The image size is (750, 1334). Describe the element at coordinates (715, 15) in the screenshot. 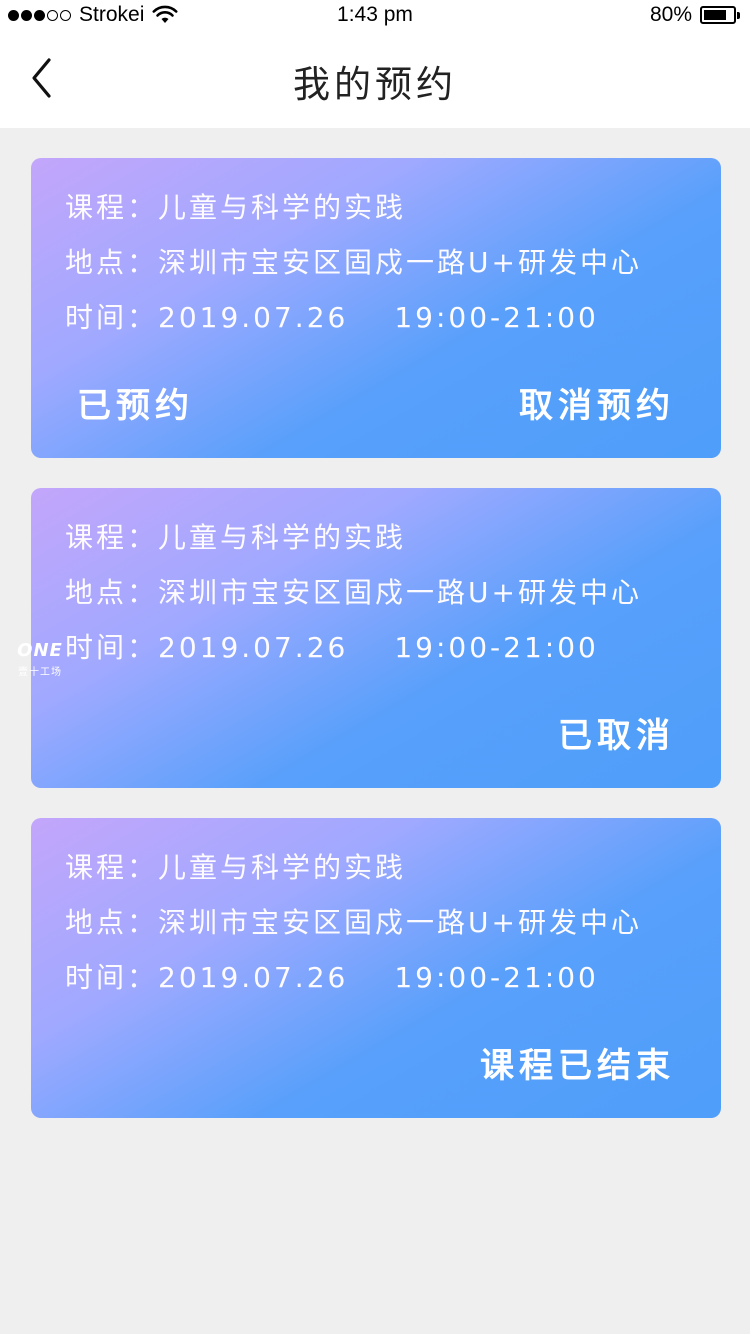

I see `battery-level` at that location.